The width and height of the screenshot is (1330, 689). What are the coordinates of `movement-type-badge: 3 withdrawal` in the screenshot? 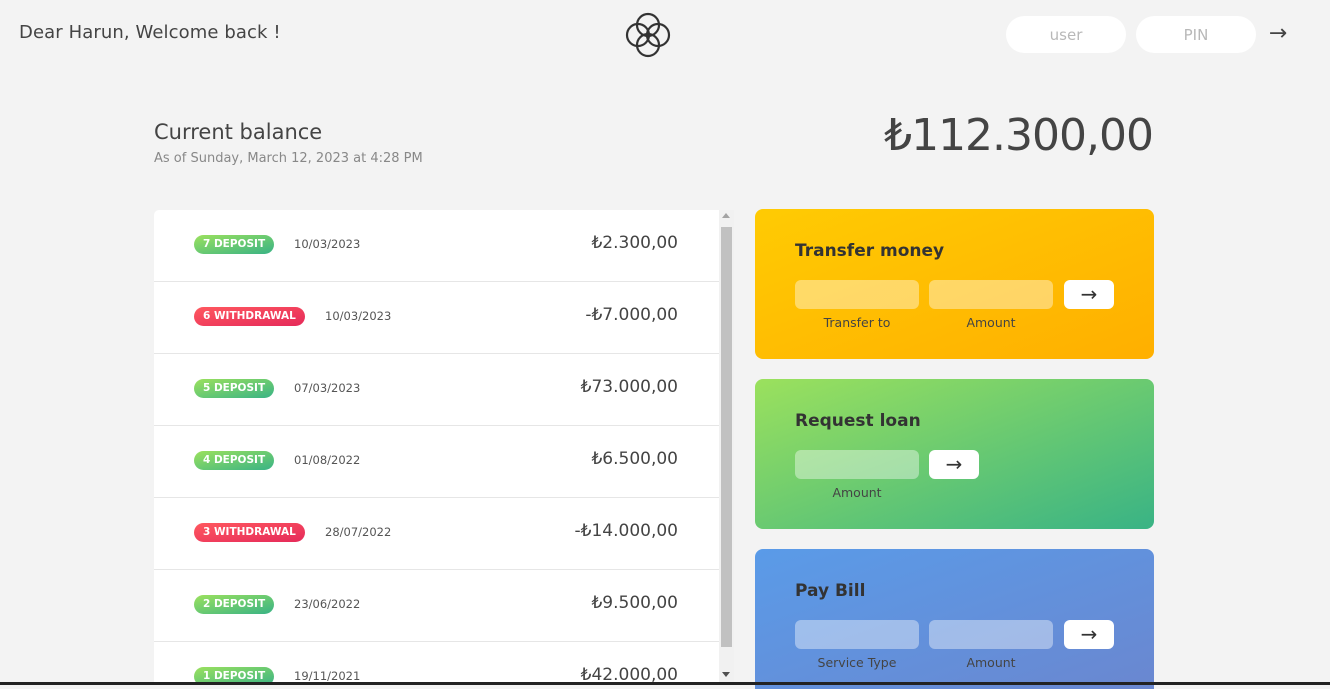 It's located at (249, 532).